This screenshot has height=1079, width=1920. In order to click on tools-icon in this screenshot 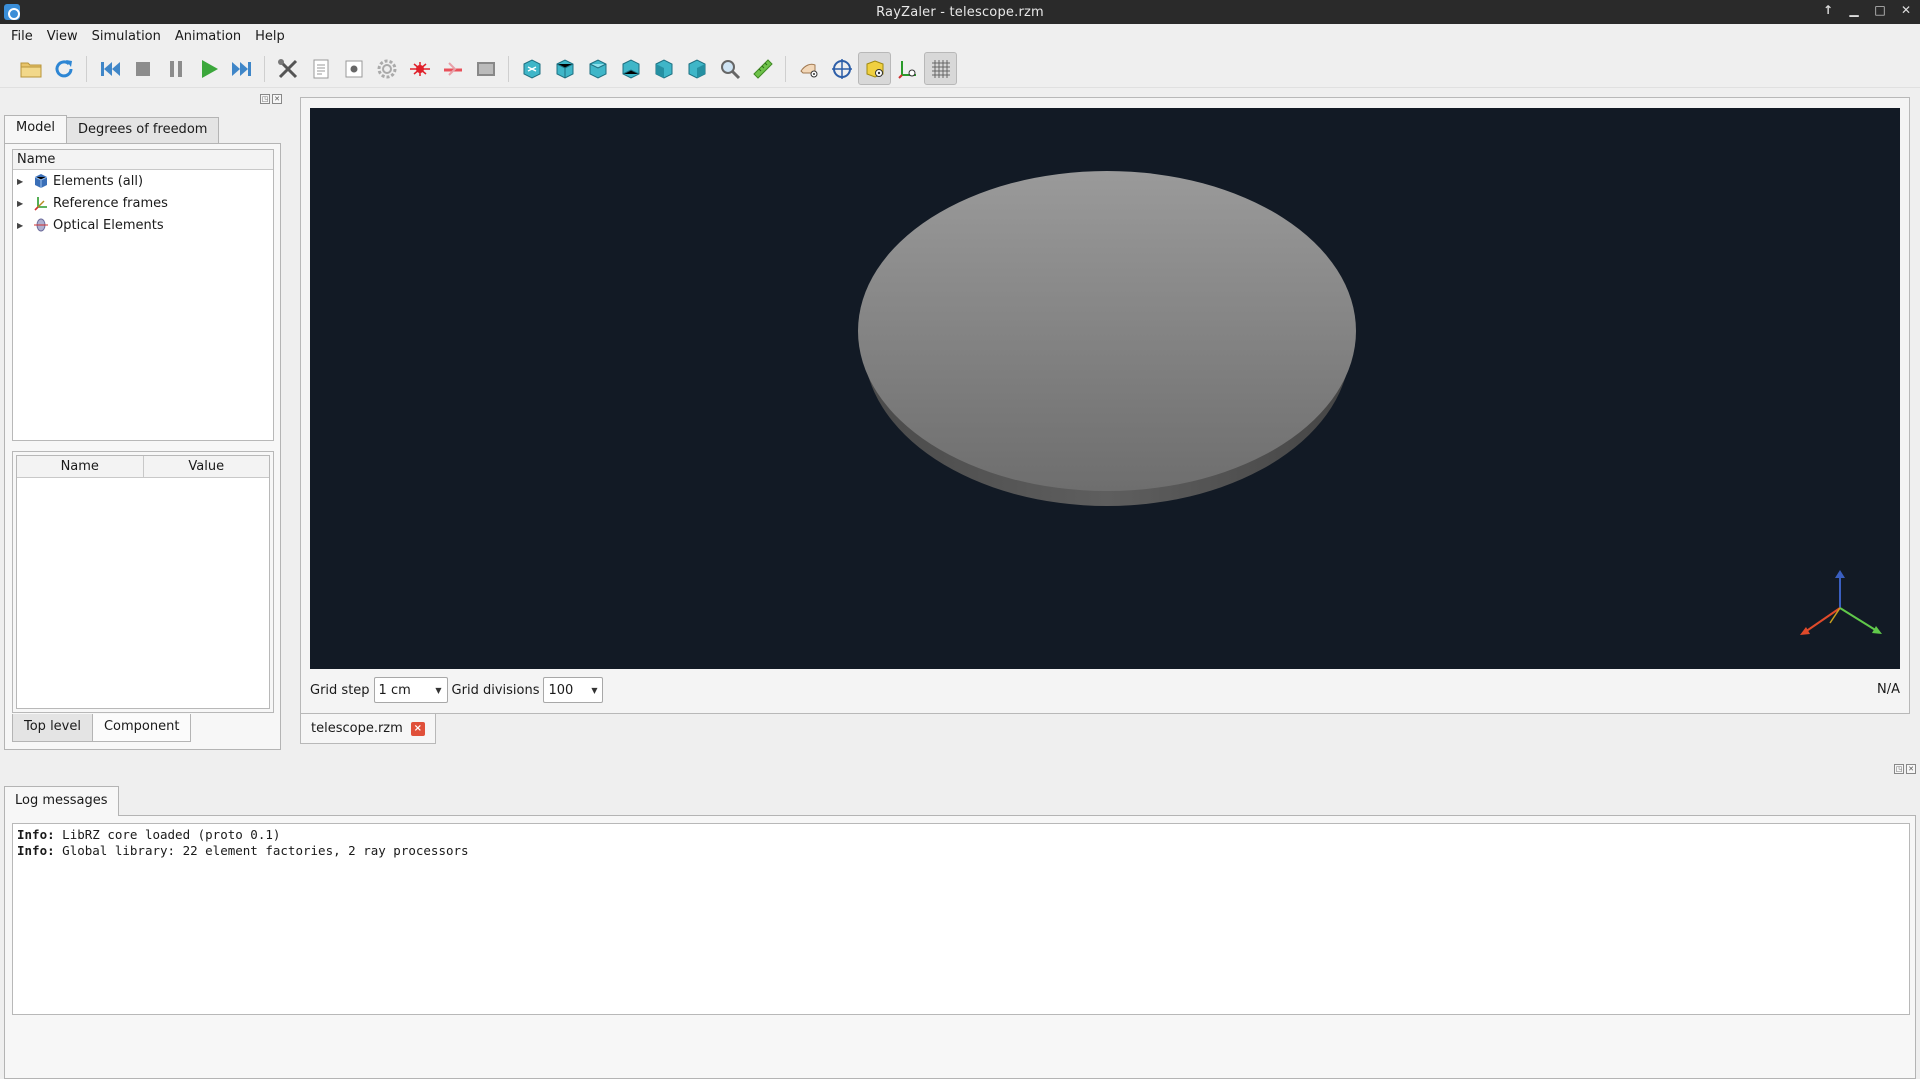, I will do `click(287, 68)`.